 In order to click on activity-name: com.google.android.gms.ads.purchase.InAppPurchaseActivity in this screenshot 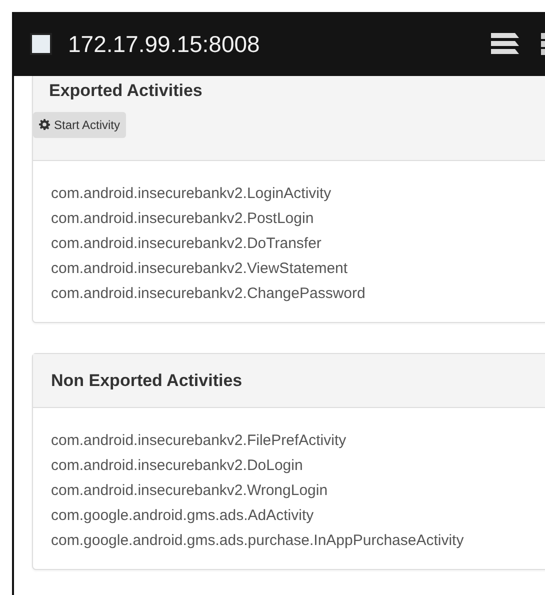, I will do `click(258, 541)`.